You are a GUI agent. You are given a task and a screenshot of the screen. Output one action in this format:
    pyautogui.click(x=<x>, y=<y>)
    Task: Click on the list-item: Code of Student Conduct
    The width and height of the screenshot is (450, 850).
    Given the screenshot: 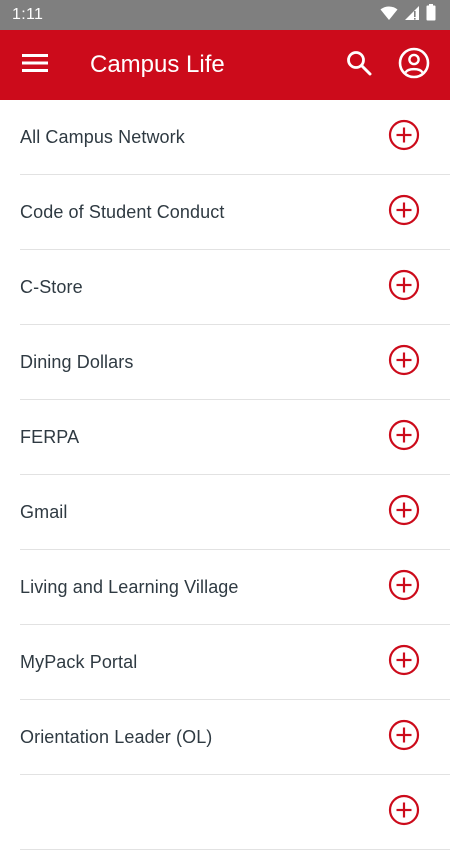 What is the action you would take?
    pyautogui.click(x=225, y=212)
    